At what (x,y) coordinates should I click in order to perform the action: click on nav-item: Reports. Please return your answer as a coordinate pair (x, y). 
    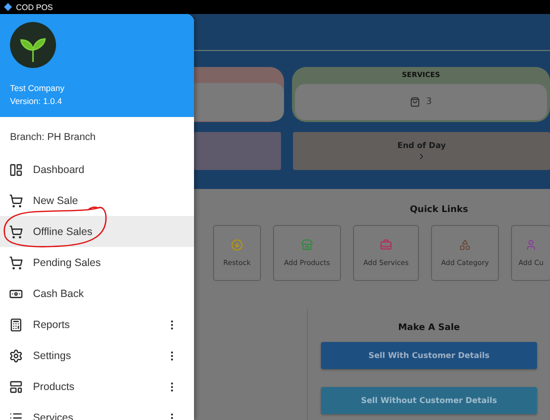
    Looking at the image, I should click on (97, 324).